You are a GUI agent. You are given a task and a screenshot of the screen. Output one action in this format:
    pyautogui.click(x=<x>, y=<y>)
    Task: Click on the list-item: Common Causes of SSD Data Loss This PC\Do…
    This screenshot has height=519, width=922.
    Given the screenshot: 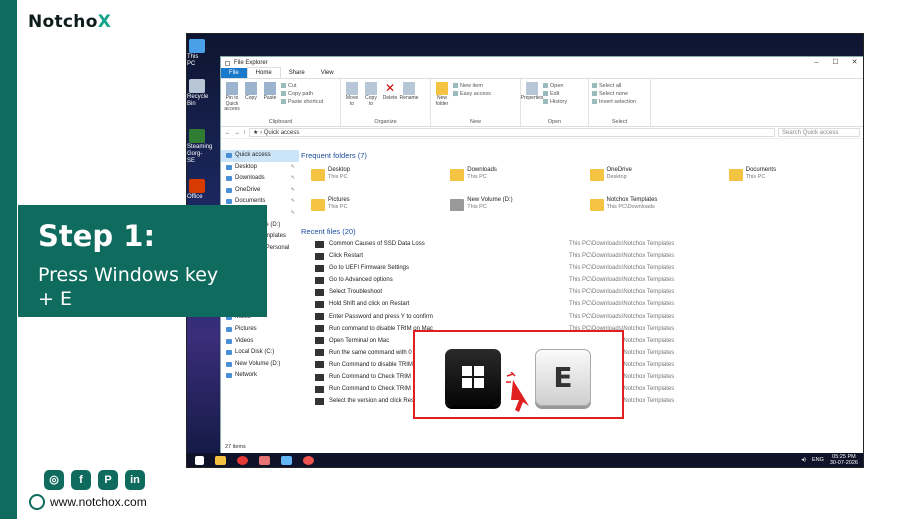 What is the action you would take?
    pyautogui.click(x=579, y=244)
    